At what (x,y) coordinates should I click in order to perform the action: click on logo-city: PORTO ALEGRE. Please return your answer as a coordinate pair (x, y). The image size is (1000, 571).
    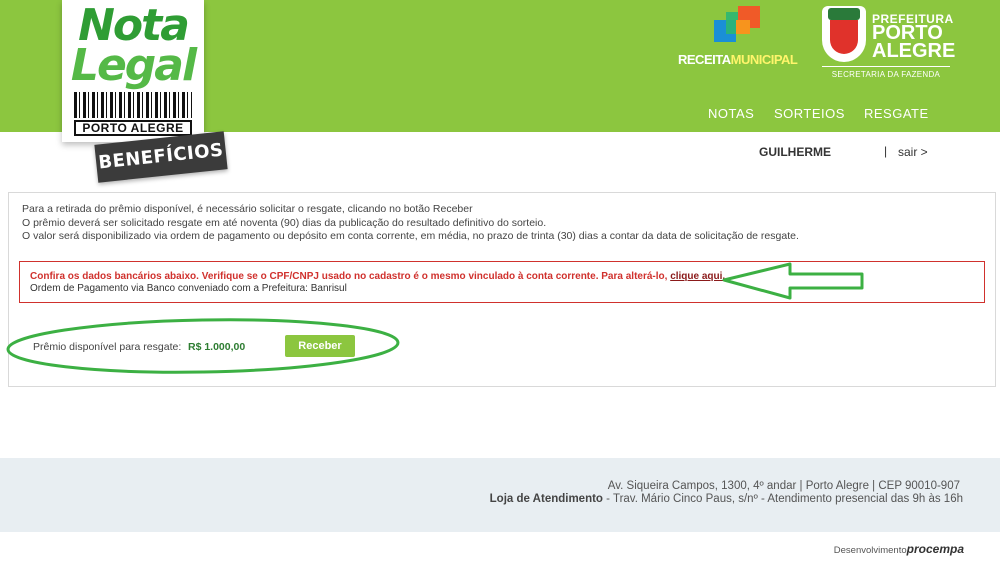
    Looking at the image, I should click on (133, 128).